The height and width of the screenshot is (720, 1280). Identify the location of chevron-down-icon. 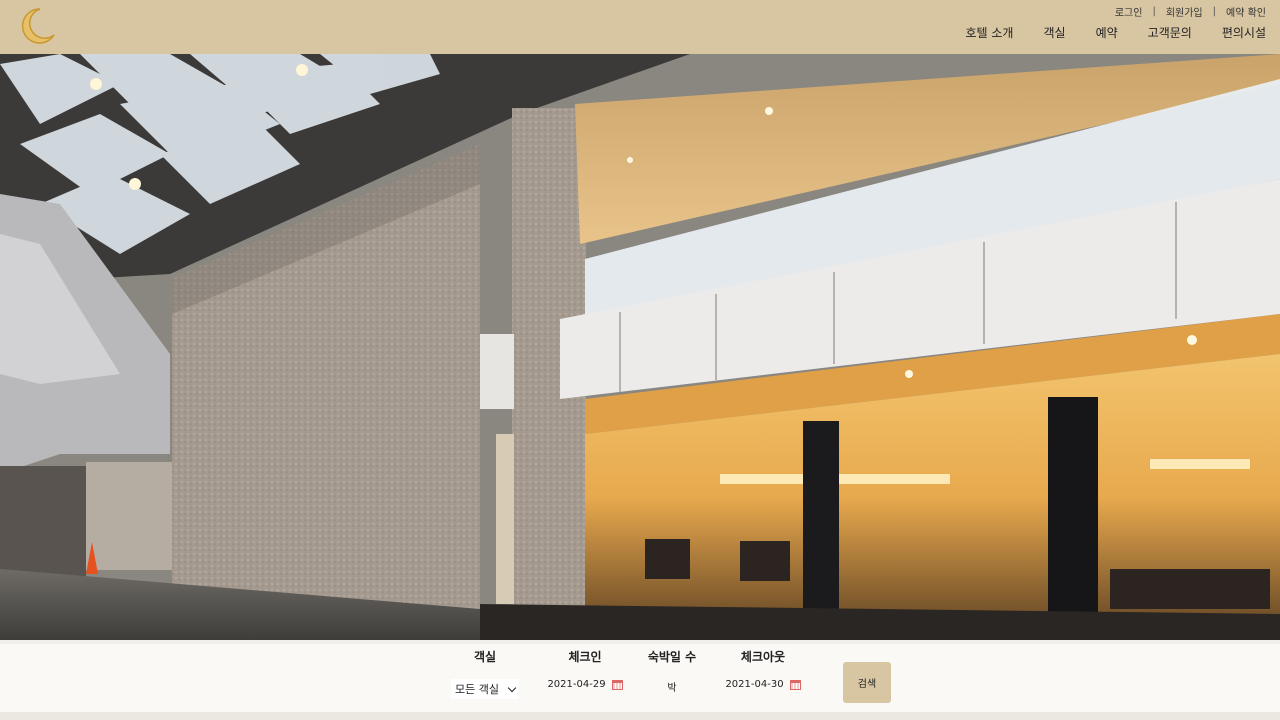
(512, 687).